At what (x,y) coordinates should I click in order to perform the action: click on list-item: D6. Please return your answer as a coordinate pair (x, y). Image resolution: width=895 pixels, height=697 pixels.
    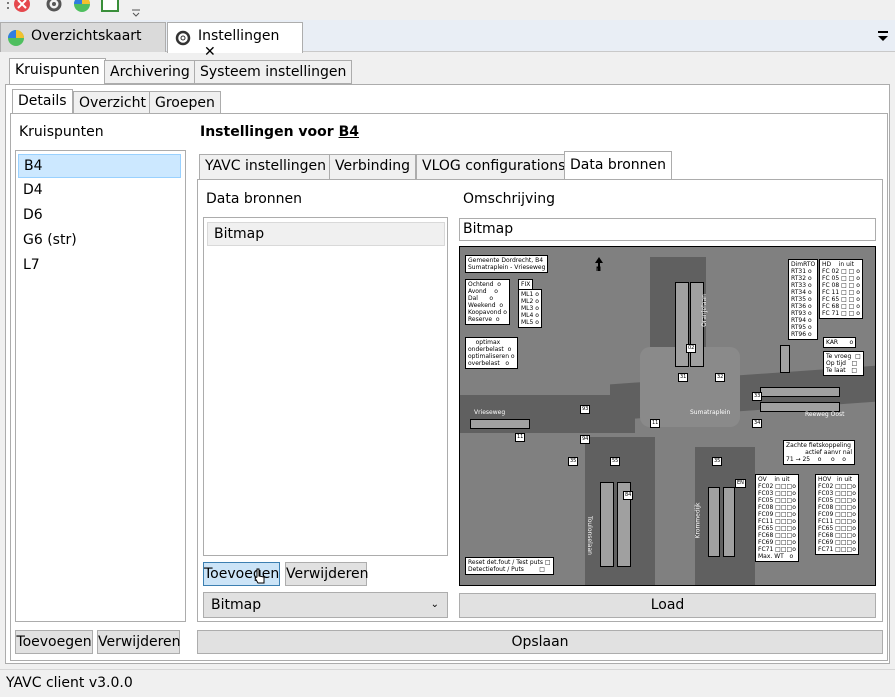
    Looking at the image, I should click on (99, 216).